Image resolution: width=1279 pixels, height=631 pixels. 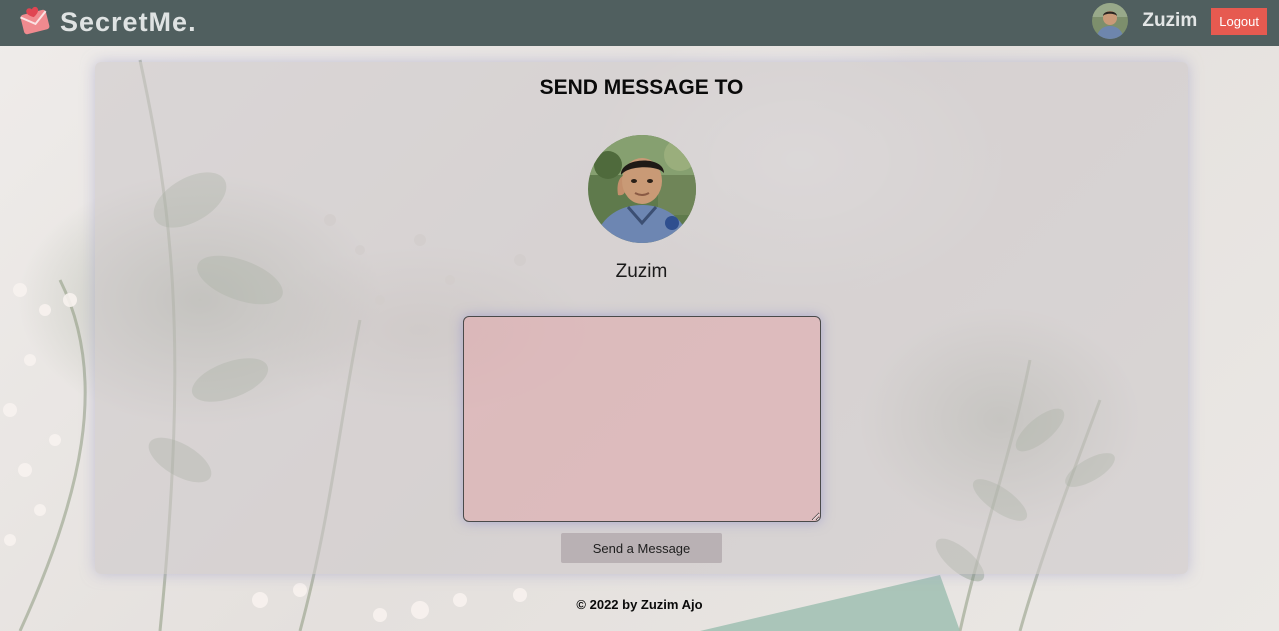 I want to click on message-textarea, so click(x=642, y=419).